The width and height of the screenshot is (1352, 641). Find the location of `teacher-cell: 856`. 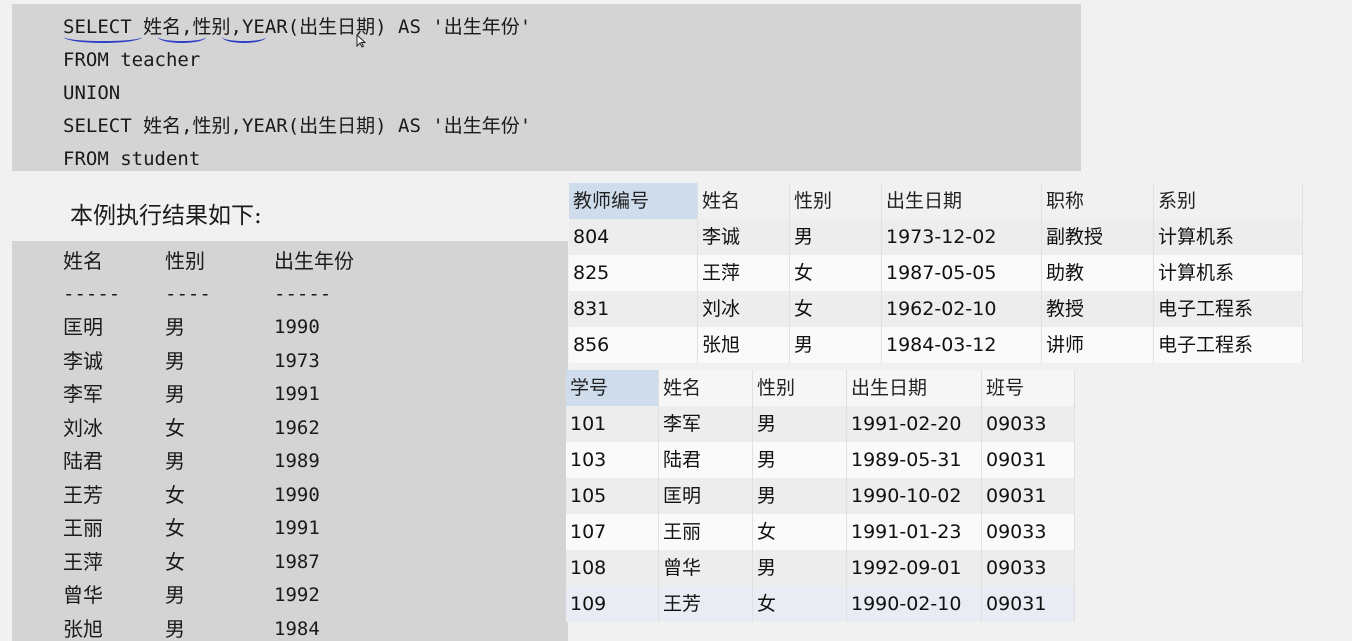

teacher-cell: 856 is located at coordinates (633, 345).